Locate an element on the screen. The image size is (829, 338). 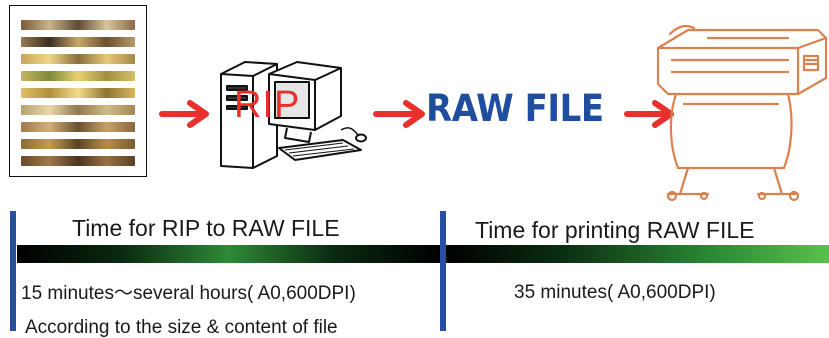
rip-time-note: According to the size & content of file is located at coordinates (181, 327).